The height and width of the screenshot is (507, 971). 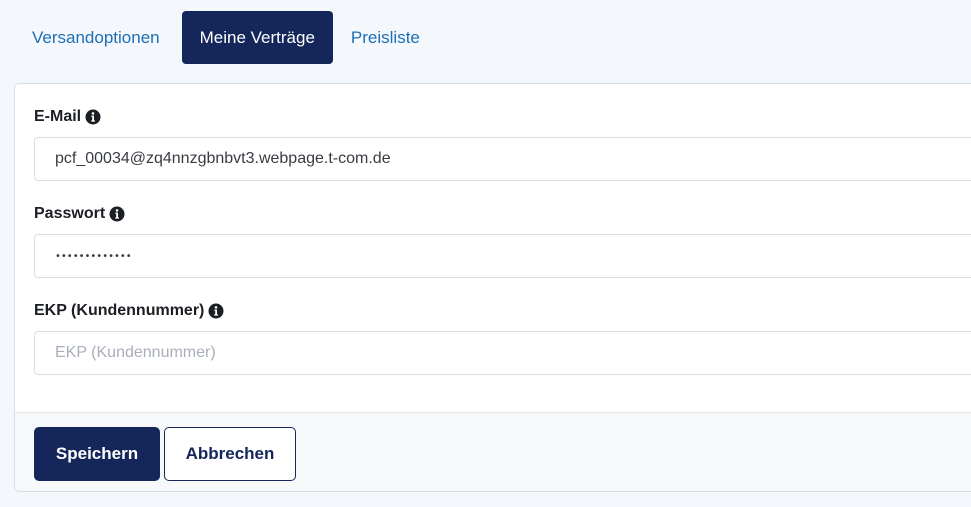 I want to click on email-field, so click(x=502, y=159).